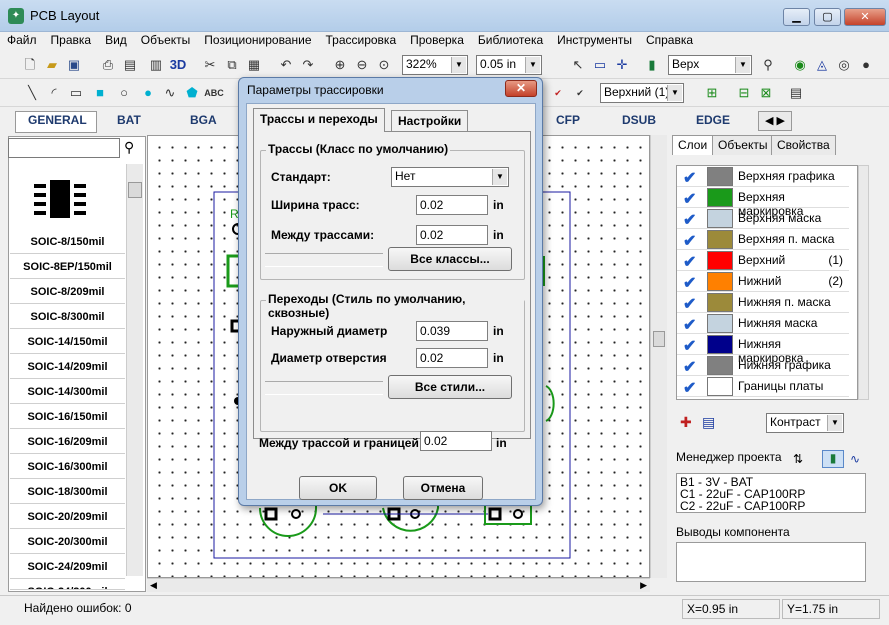 The image size is (889, 625). What do you see at coordinates (257, 40) in the screenshot?
I see `menu-placement: Позиционирование` at bounding box center [257, 40].